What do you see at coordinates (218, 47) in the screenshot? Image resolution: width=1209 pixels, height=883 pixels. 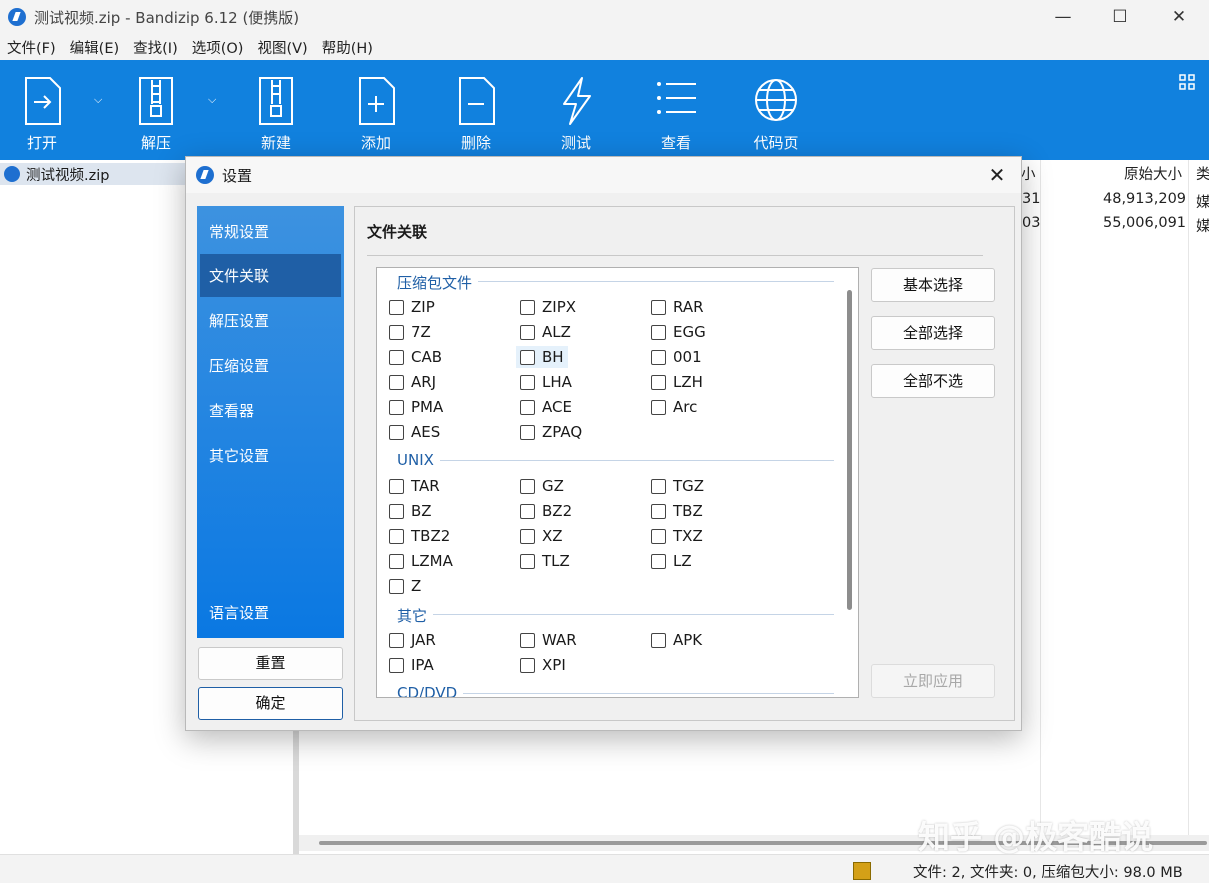 I see `menu-options: 选项(O)` at bounding box center [218, 47].